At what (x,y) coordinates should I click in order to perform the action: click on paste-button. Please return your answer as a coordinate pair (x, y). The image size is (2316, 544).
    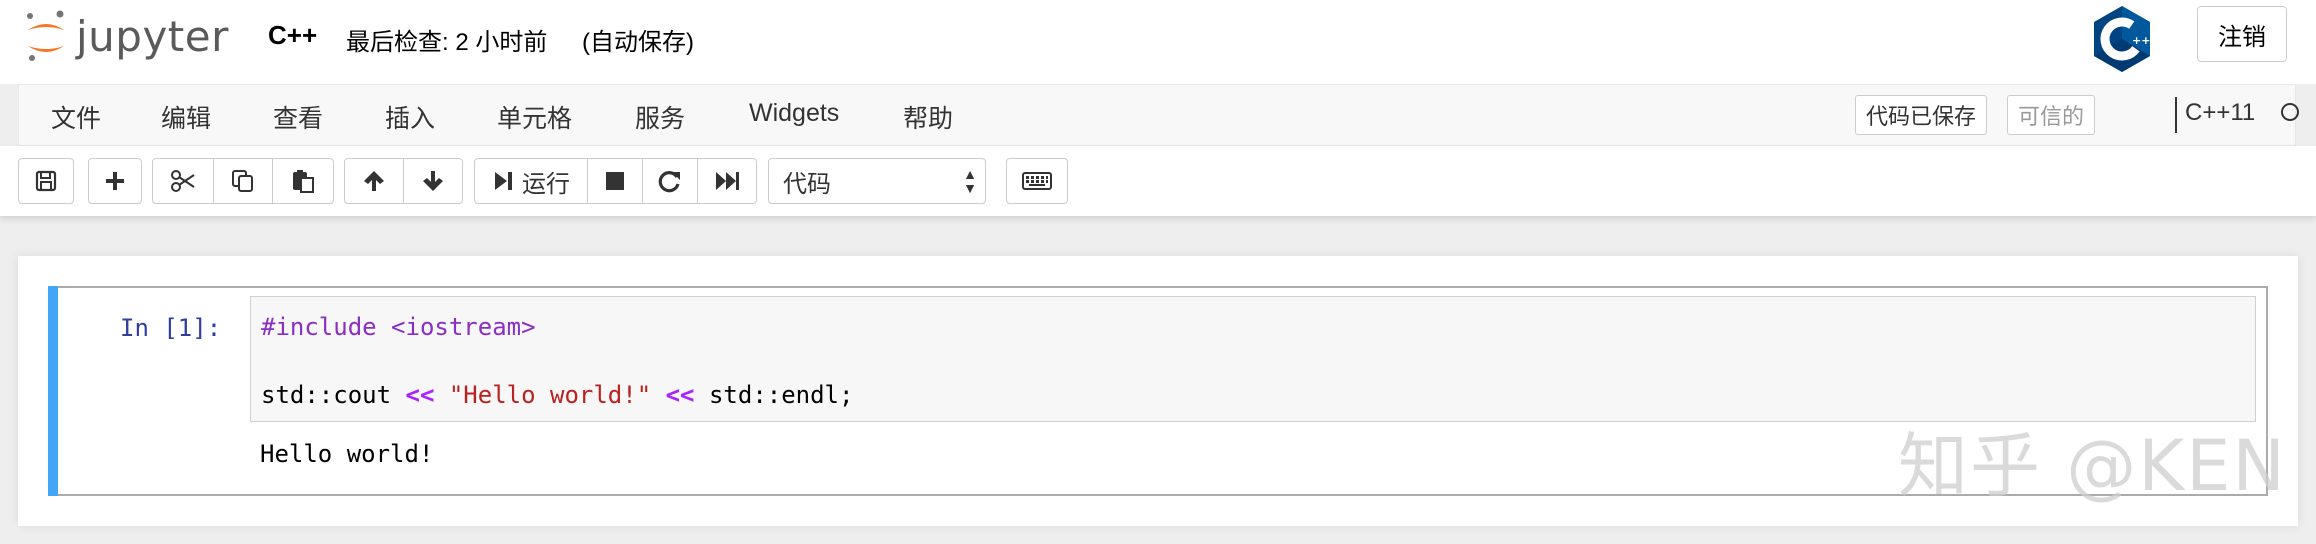
    Looking at the image, I should click on (303, 181).